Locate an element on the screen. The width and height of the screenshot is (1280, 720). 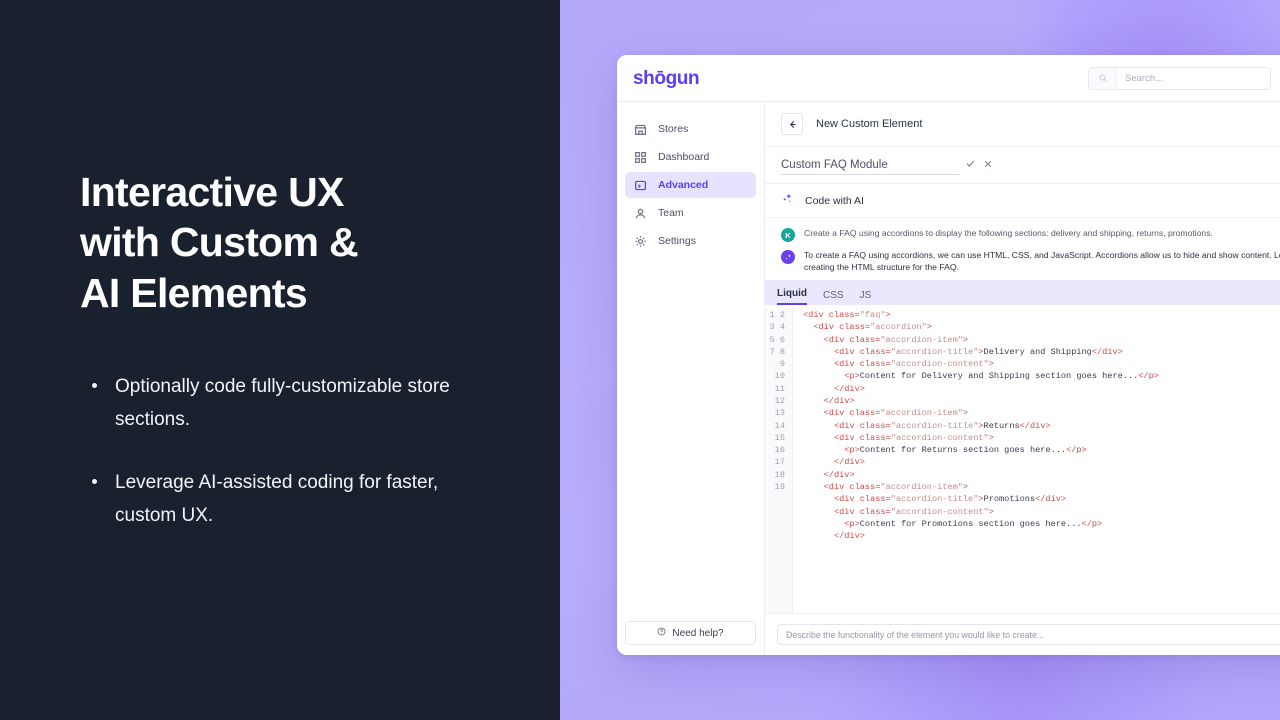
code-with-ai-row: Code with AI is located at coordinates (1022, 201).